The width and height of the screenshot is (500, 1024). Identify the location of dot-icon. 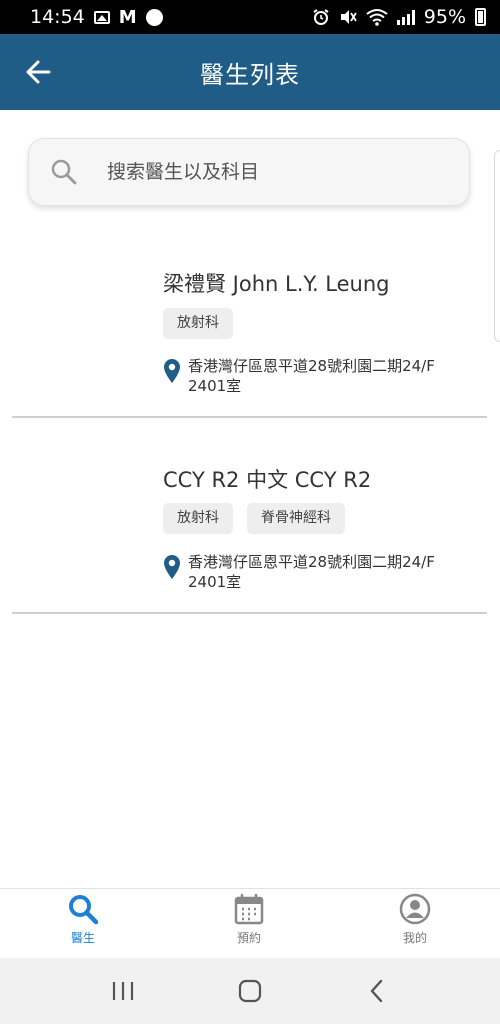
(154, 17).